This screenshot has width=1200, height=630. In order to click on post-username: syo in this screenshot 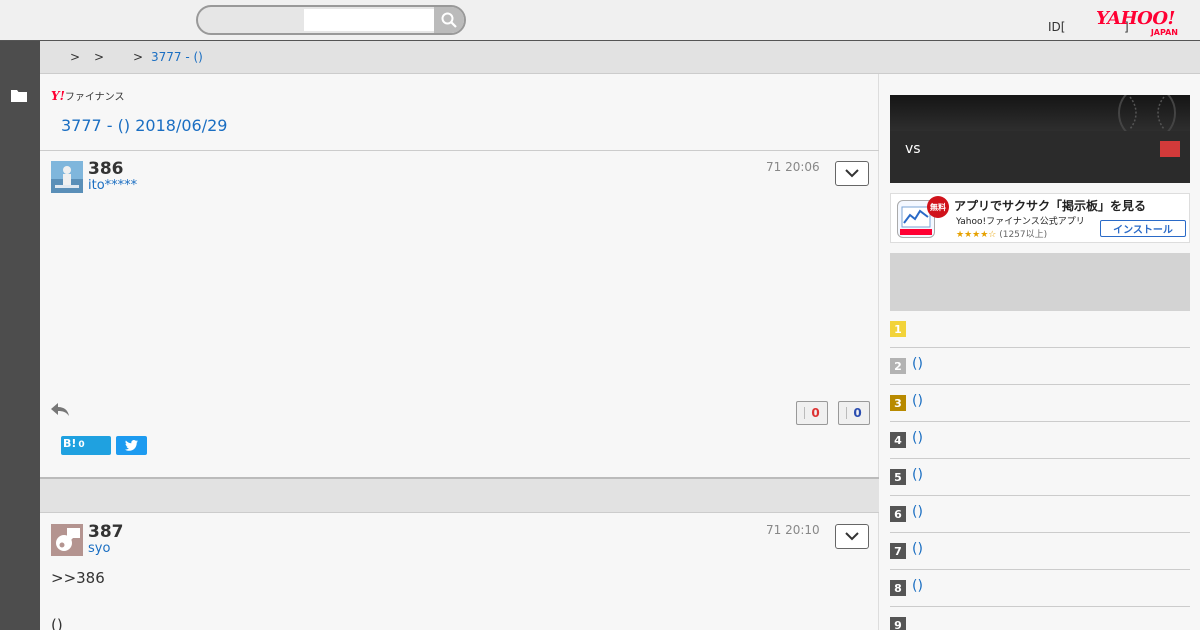, I will do `click(99, 548)`.